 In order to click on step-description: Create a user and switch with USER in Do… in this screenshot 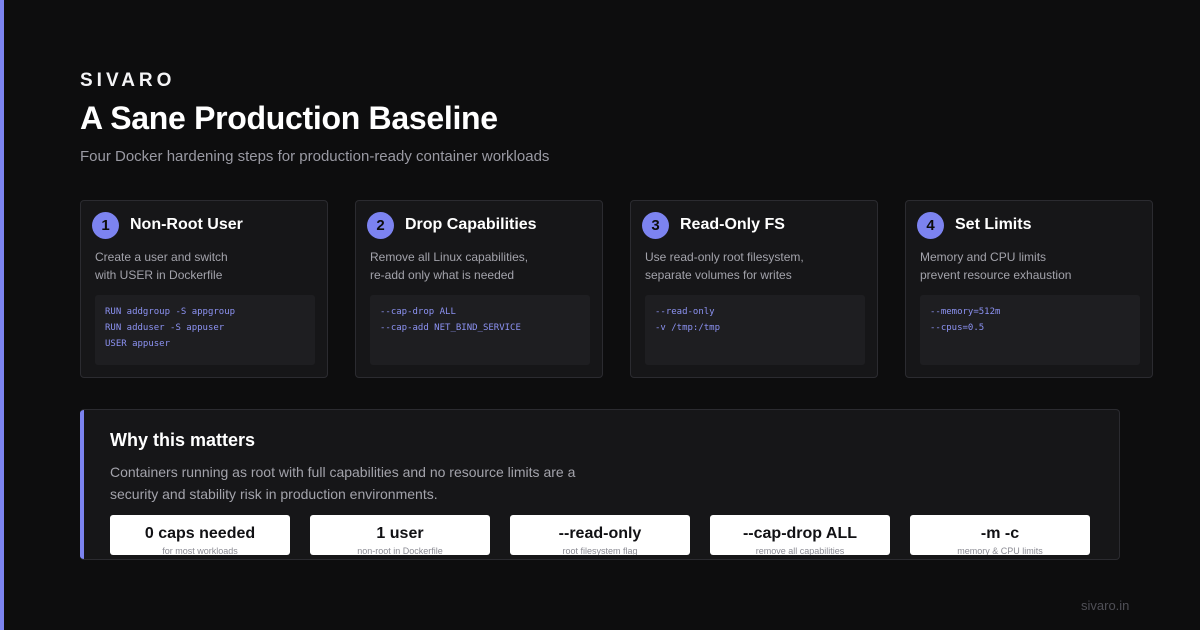, I will do `click(161, 266)`.